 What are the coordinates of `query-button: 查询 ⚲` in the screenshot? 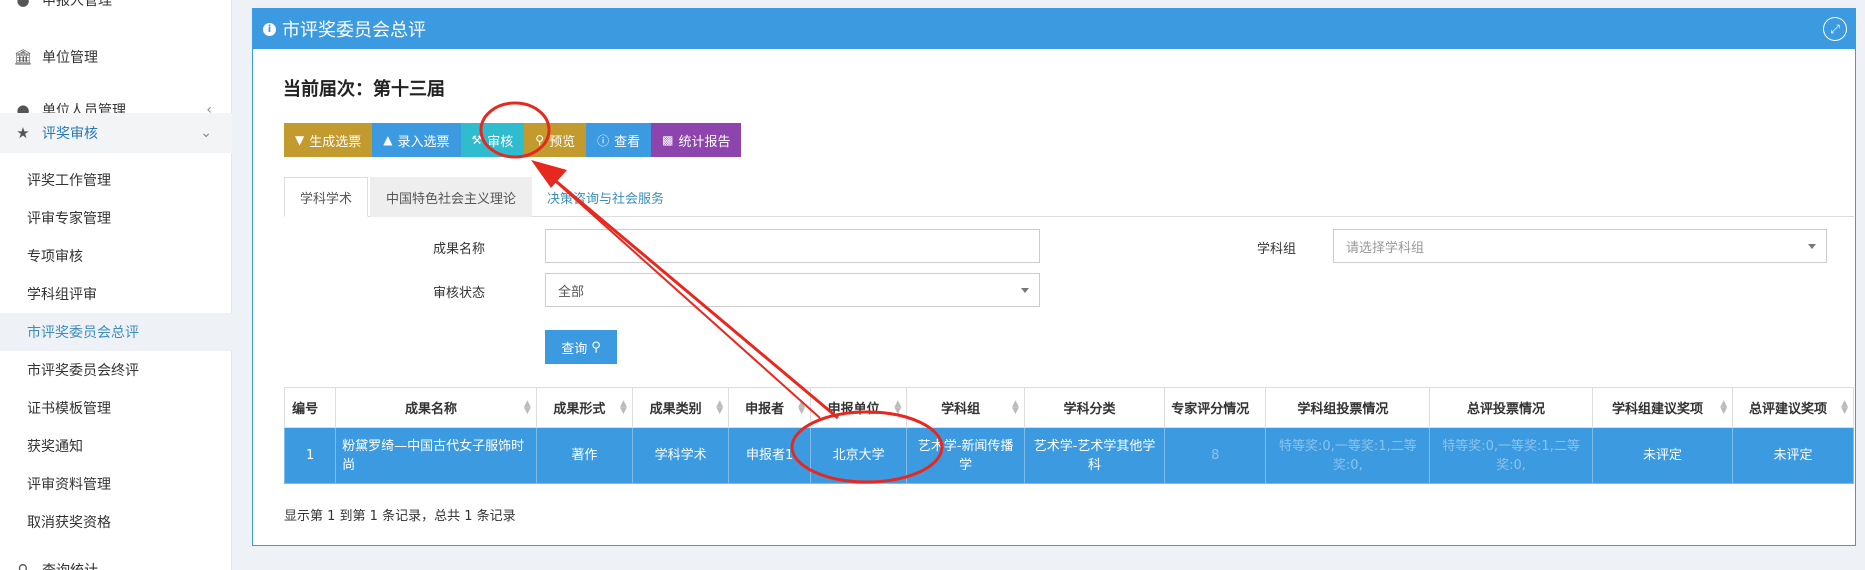 It's located at (581, 347).